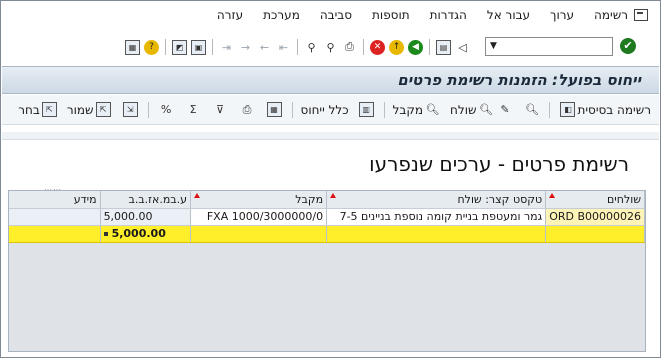 The width and height of the screenshot is (661, 358). Describe the element at coordinates (349, 47) in the screenshot. I see `print-icon: ⎙` at that location.